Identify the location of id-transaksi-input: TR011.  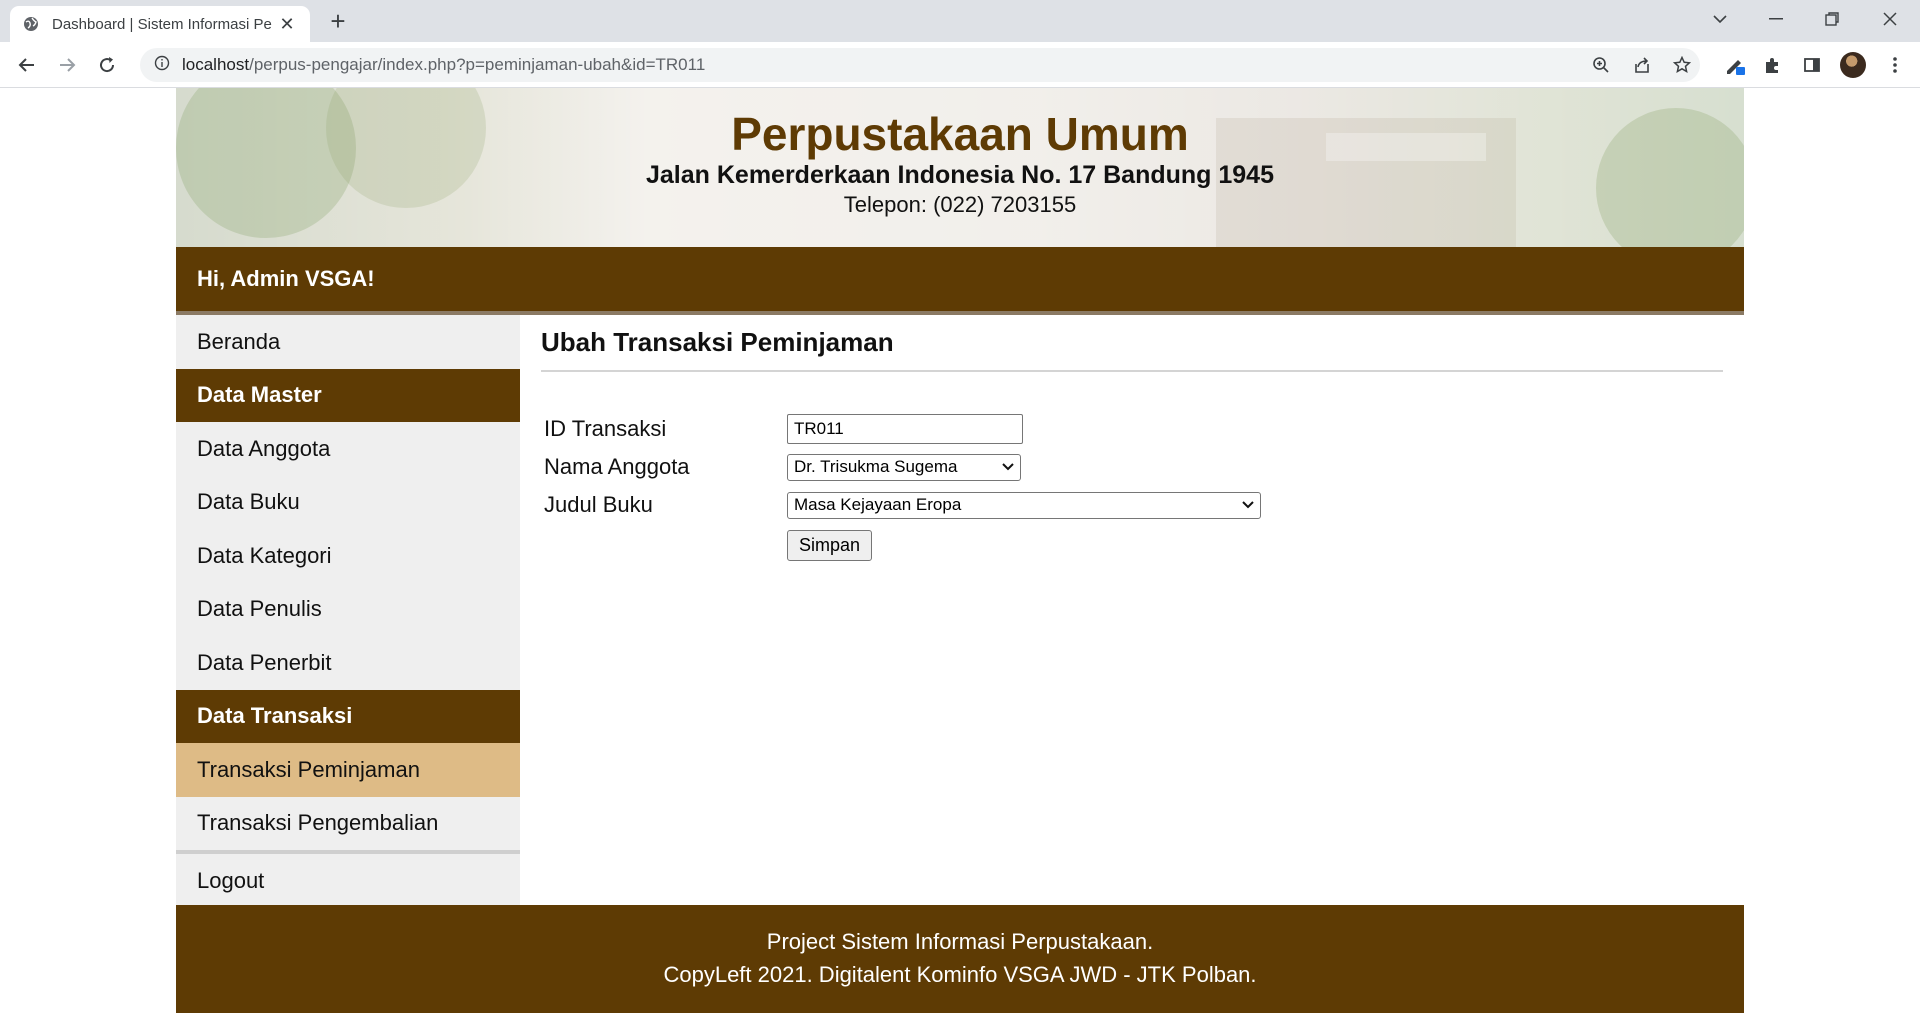
(905, 429).